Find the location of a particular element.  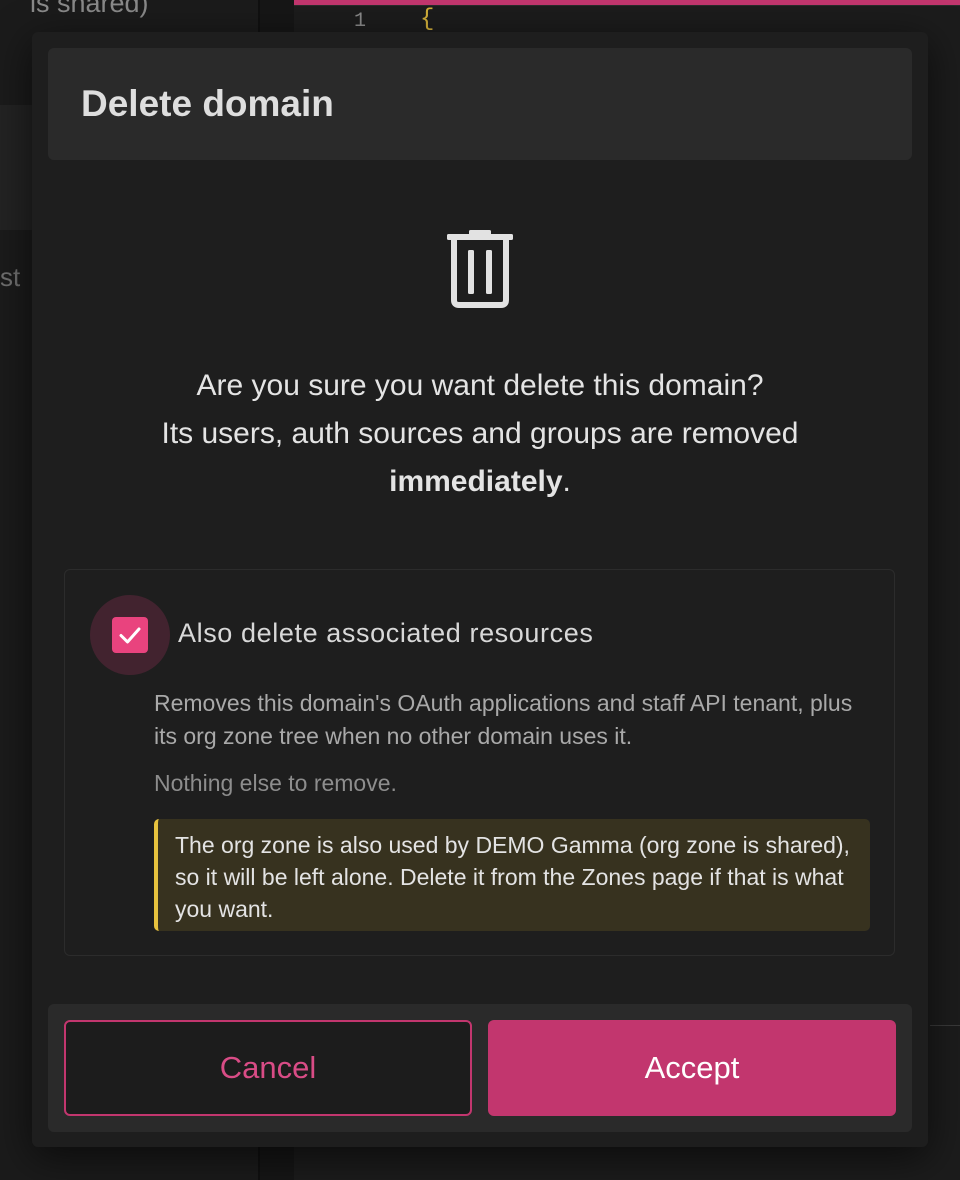

trash-icon is located at coordinates (480, 269).